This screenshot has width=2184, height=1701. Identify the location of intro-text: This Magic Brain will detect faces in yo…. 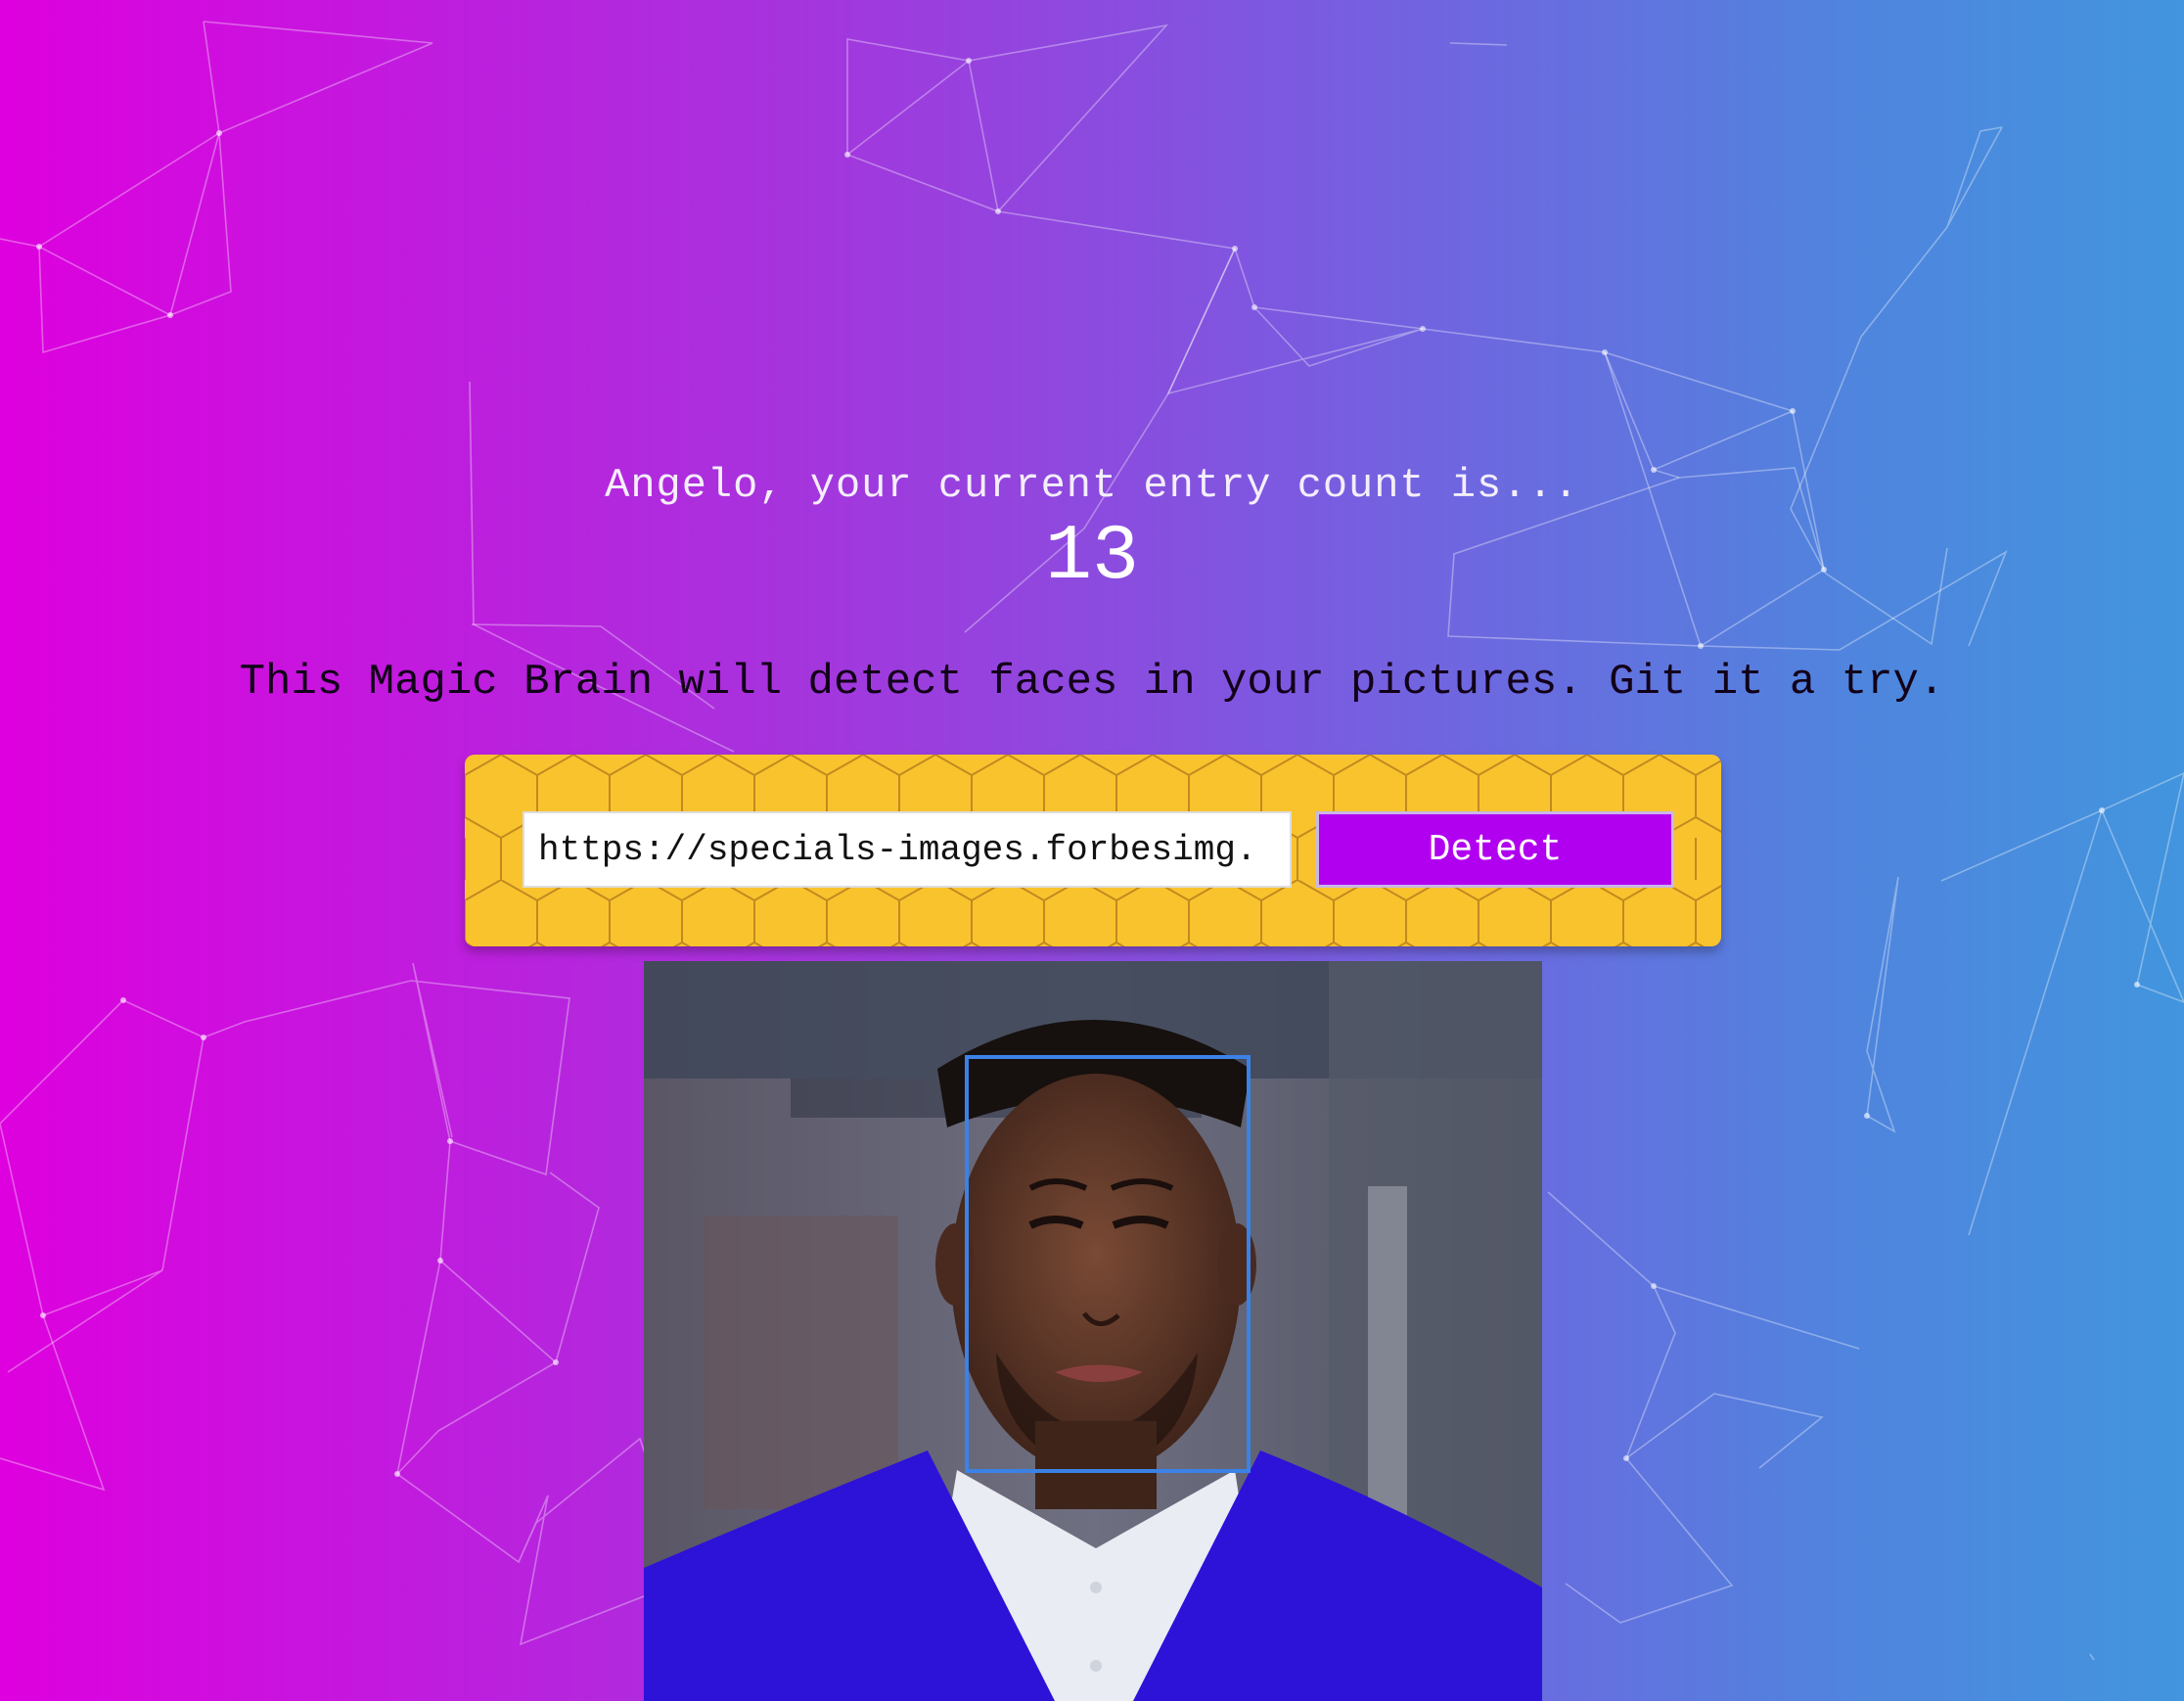
(1092, 682).